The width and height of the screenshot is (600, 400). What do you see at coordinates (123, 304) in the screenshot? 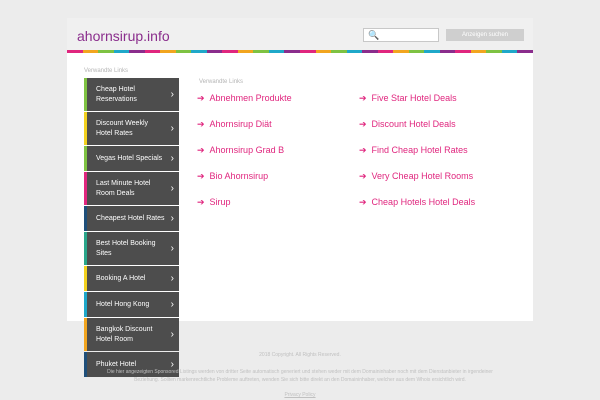
I see `sidebar-item-label: Hotel Hong Kong` at bounding box center [123, 304].